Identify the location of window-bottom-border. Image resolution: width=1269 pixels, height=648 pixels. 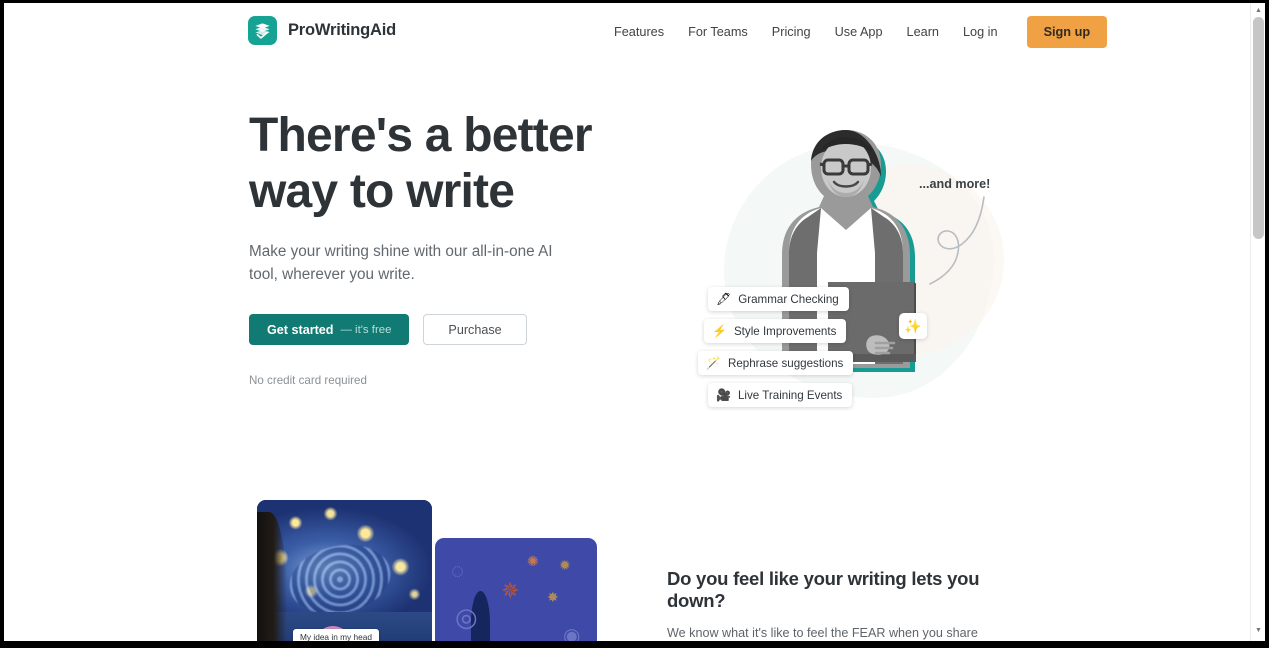
(634, 644).